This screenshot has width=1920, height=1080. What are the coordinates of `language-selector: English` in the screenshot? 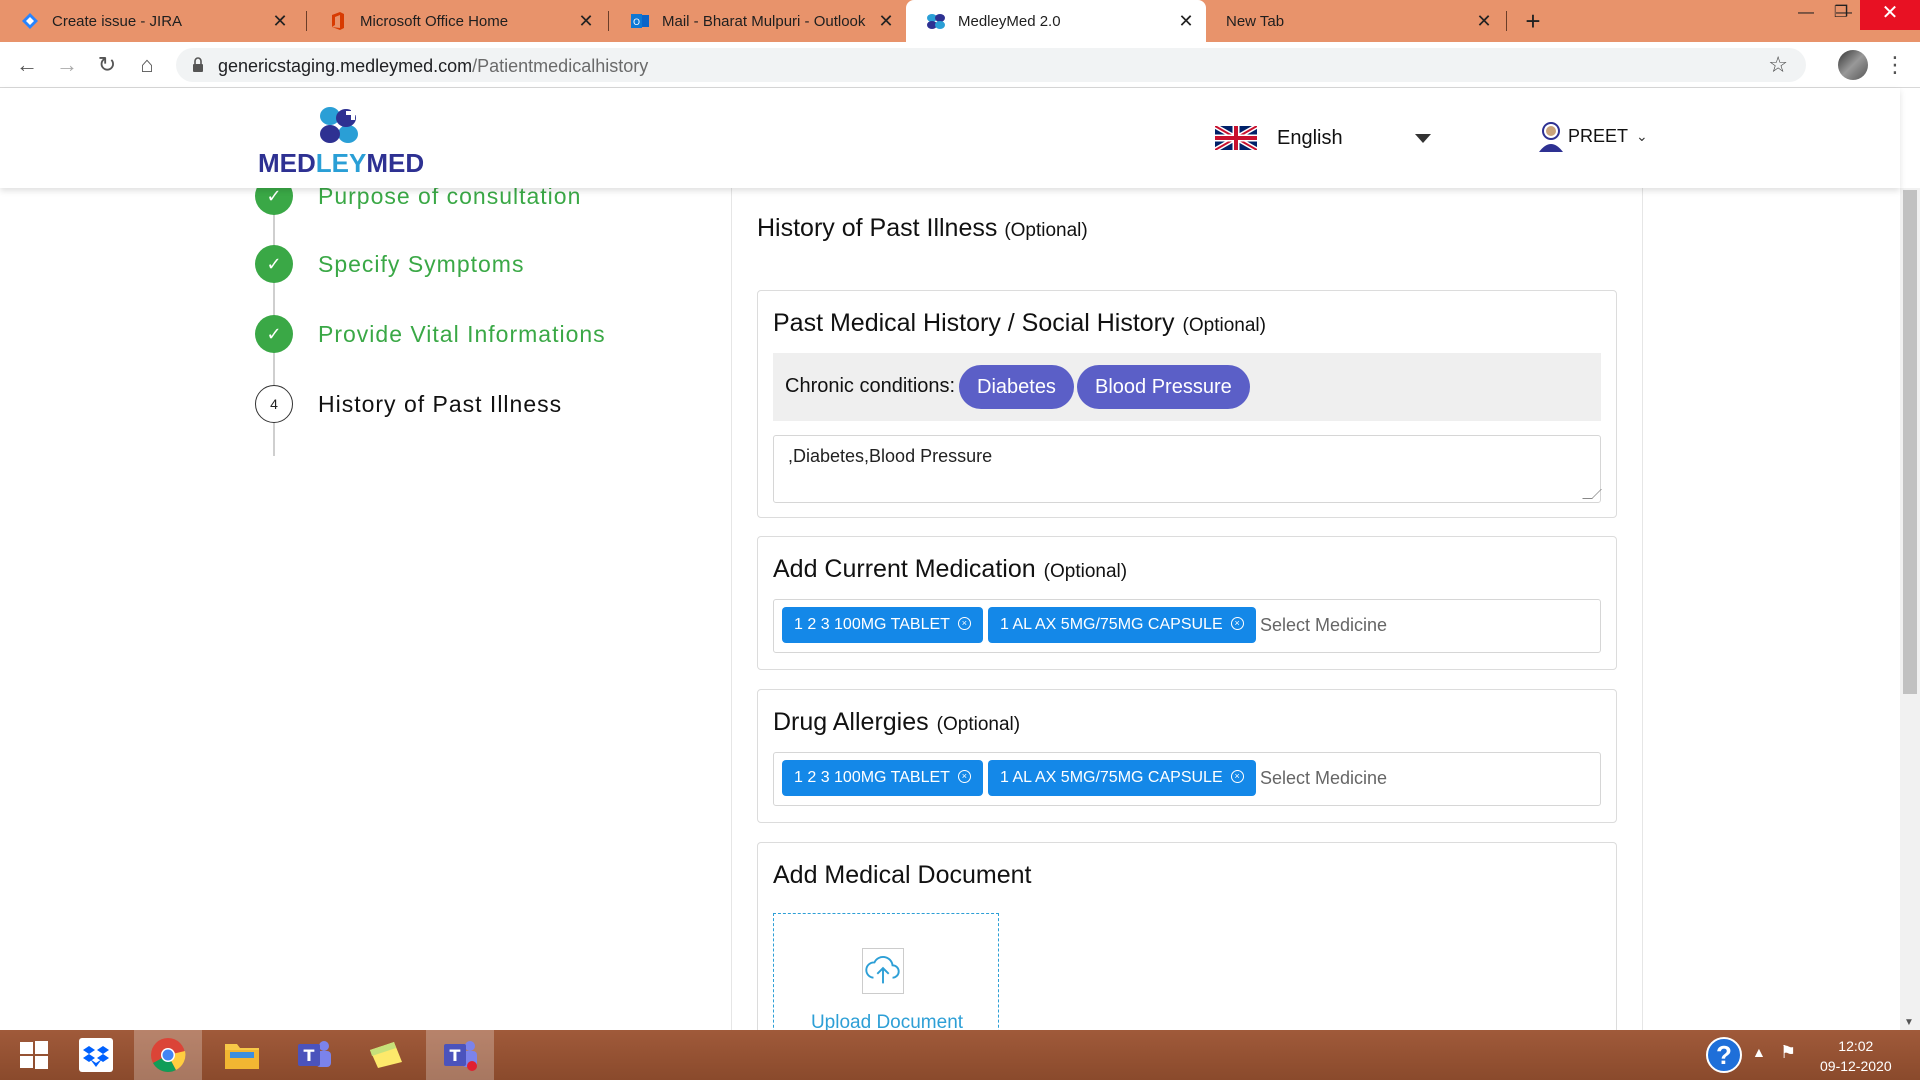 It's located at (1323, 138).